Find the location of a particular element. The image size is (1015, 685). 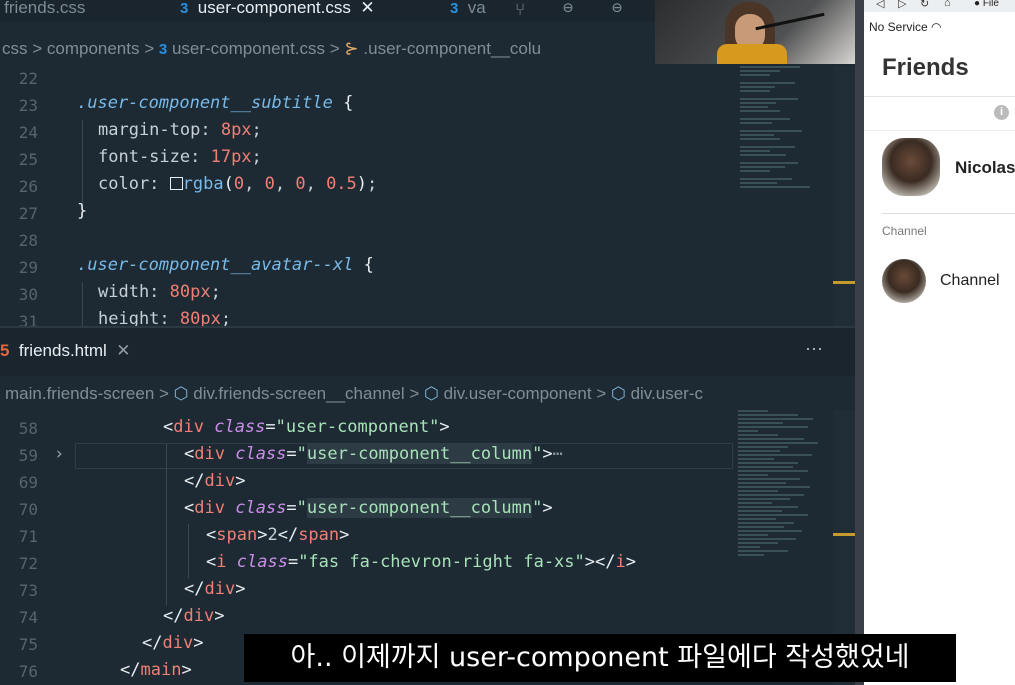

line-number: 75 is located at coordinates (28, 644).